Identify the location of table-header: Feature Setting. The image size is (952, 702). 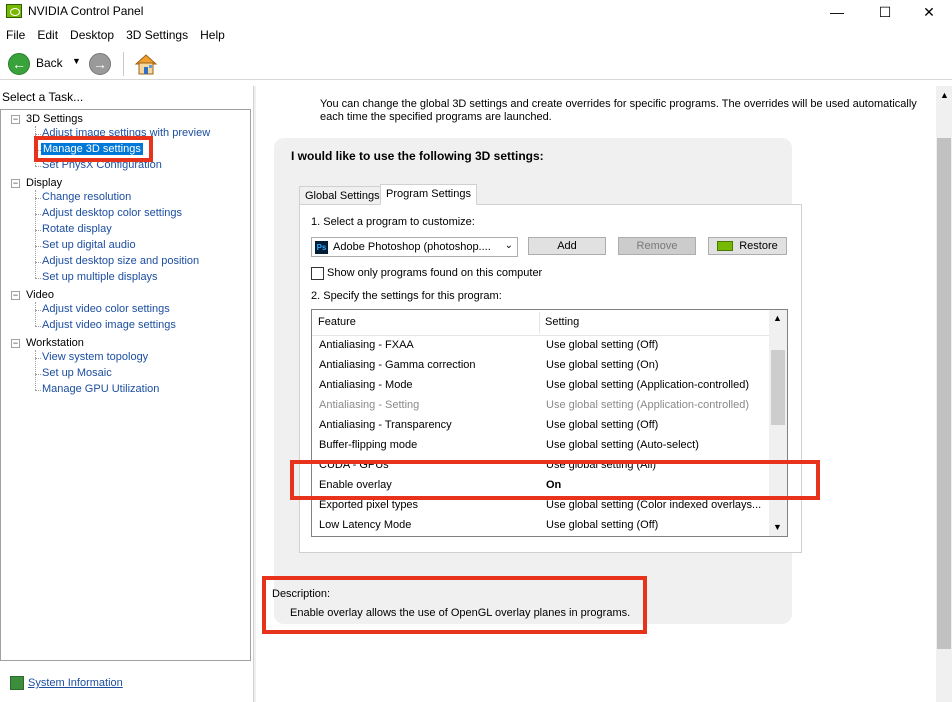
(540, 323).